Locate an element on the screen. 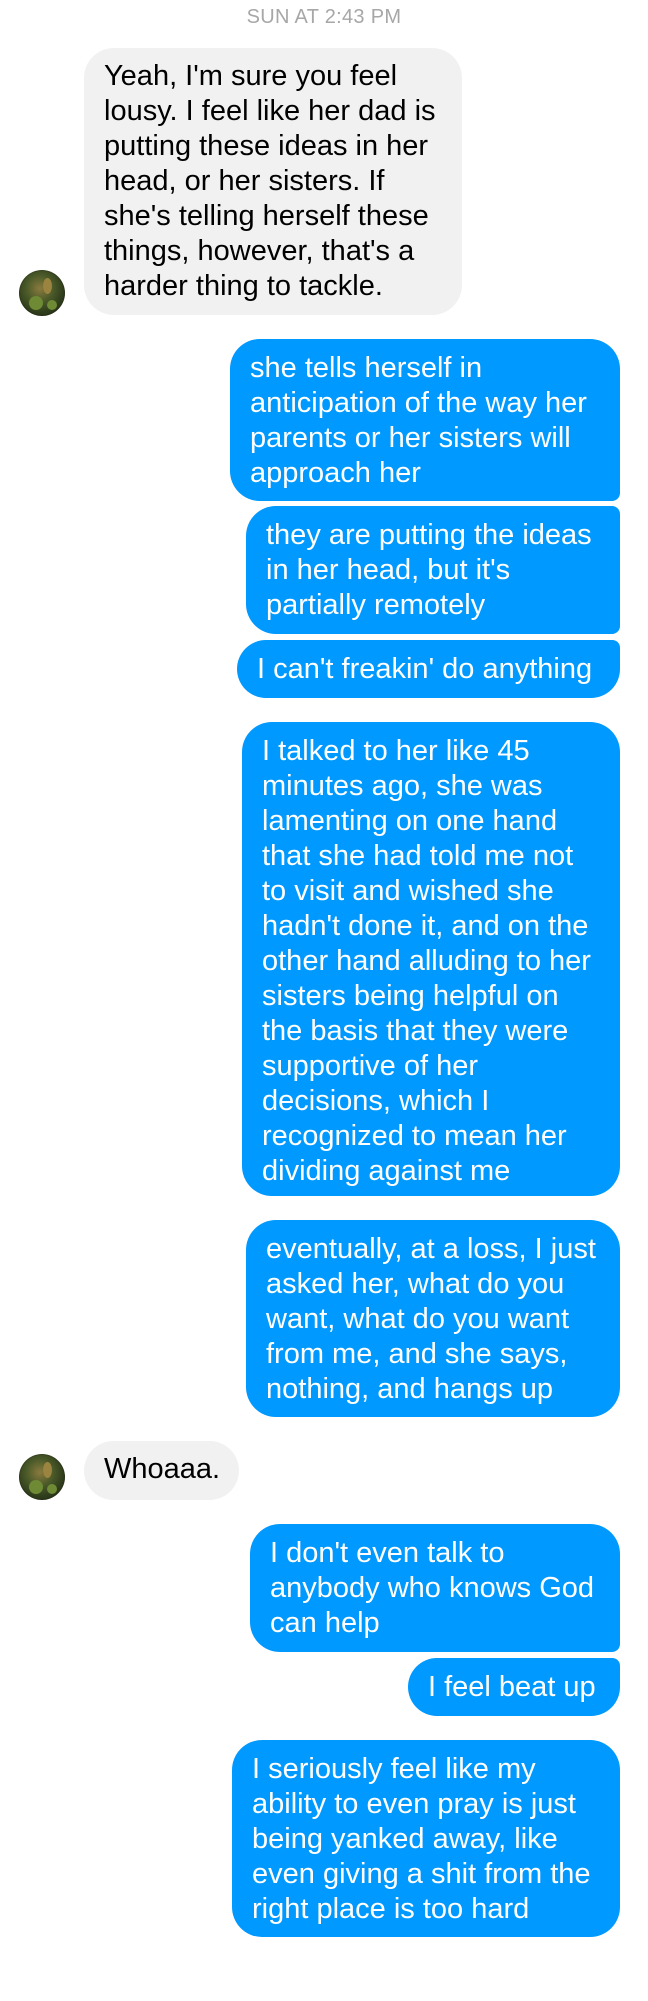 This screenshot has height=2001, width=648. outgoing-message: I can't freakin' do anything is located at coordinates (428, 669).